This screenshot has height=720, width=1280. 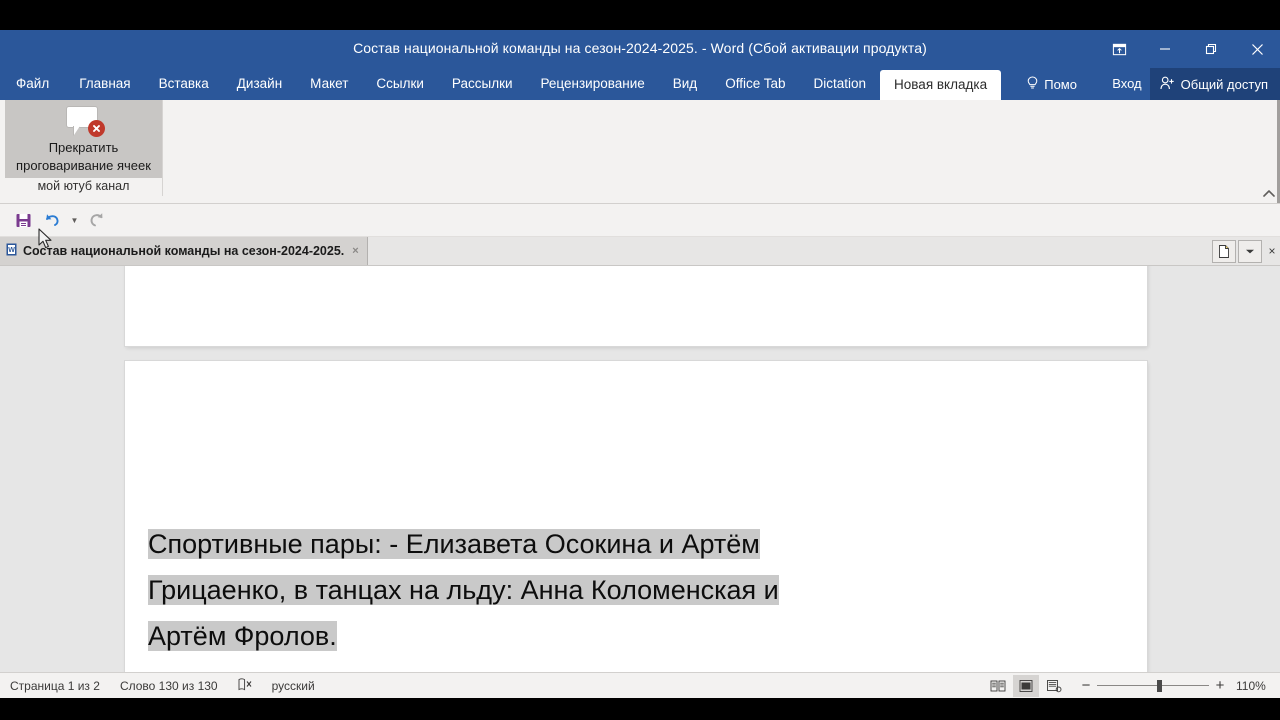 I want to click on zoom-slider-thumb, so click(x=1159, y=685).